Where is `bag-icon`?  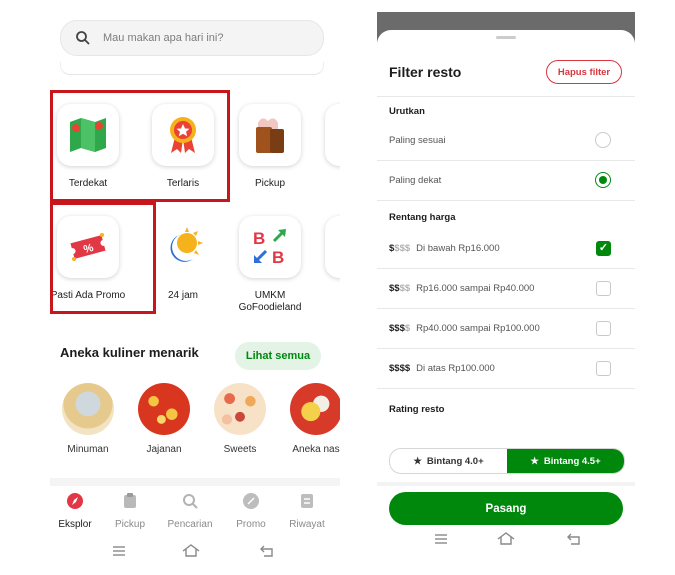
bag-icon is located at coordinates (270, 135).